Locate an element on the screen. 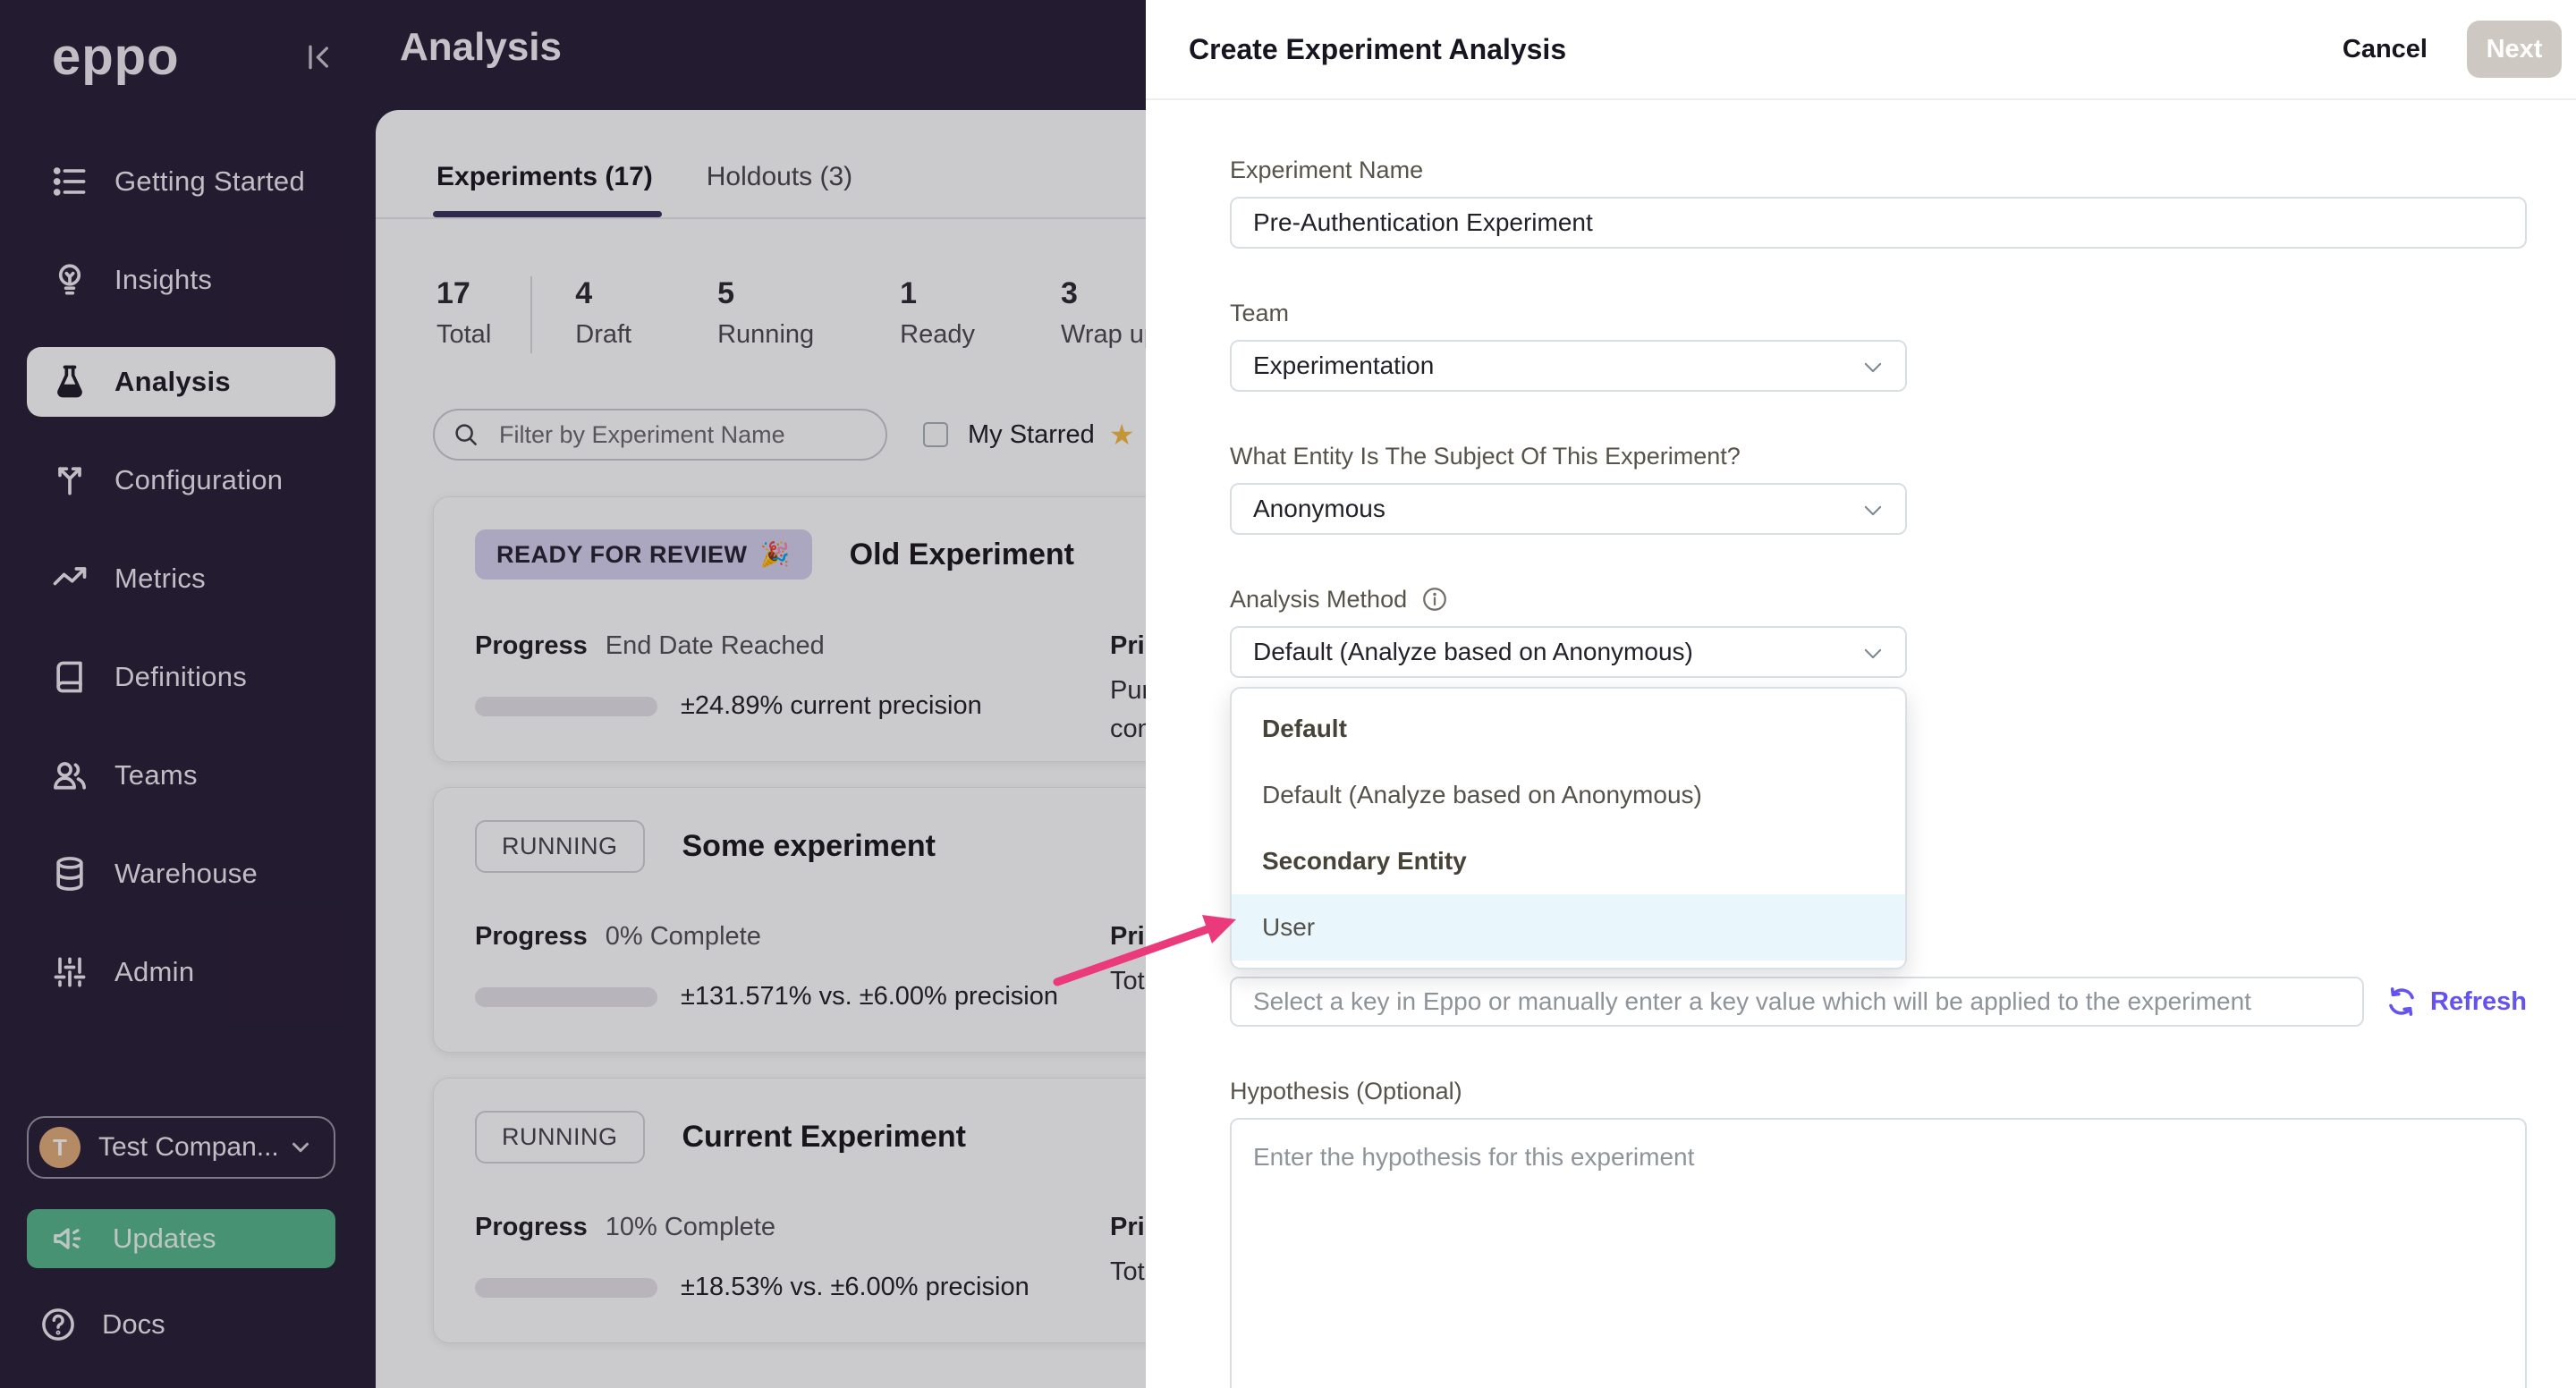  team-label: Team is located at coordinates (1260, 313).